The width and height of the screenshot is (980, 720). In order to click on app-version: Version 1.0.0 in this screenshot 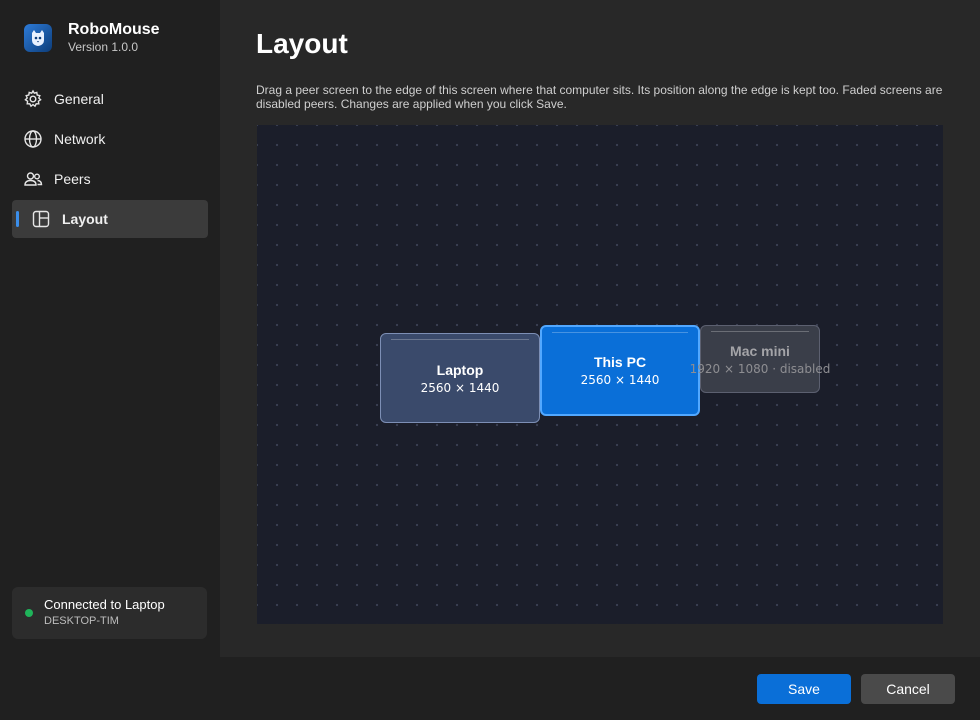, I will do `click(103, 47)`.